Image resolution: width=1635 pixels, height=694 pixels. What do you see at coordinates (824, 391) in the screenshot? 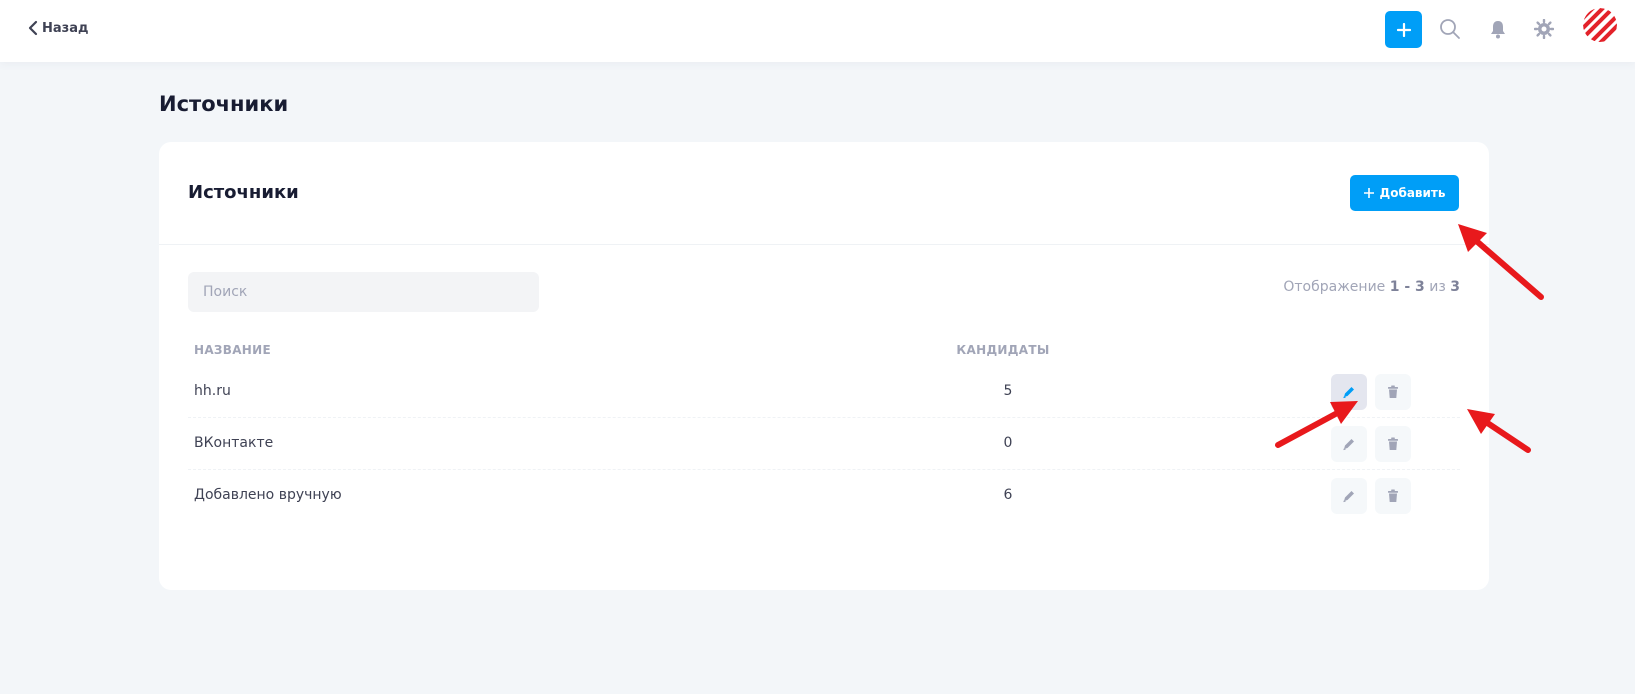
I see `table-row: hh.ru 5` at bounding box center [824, 391].